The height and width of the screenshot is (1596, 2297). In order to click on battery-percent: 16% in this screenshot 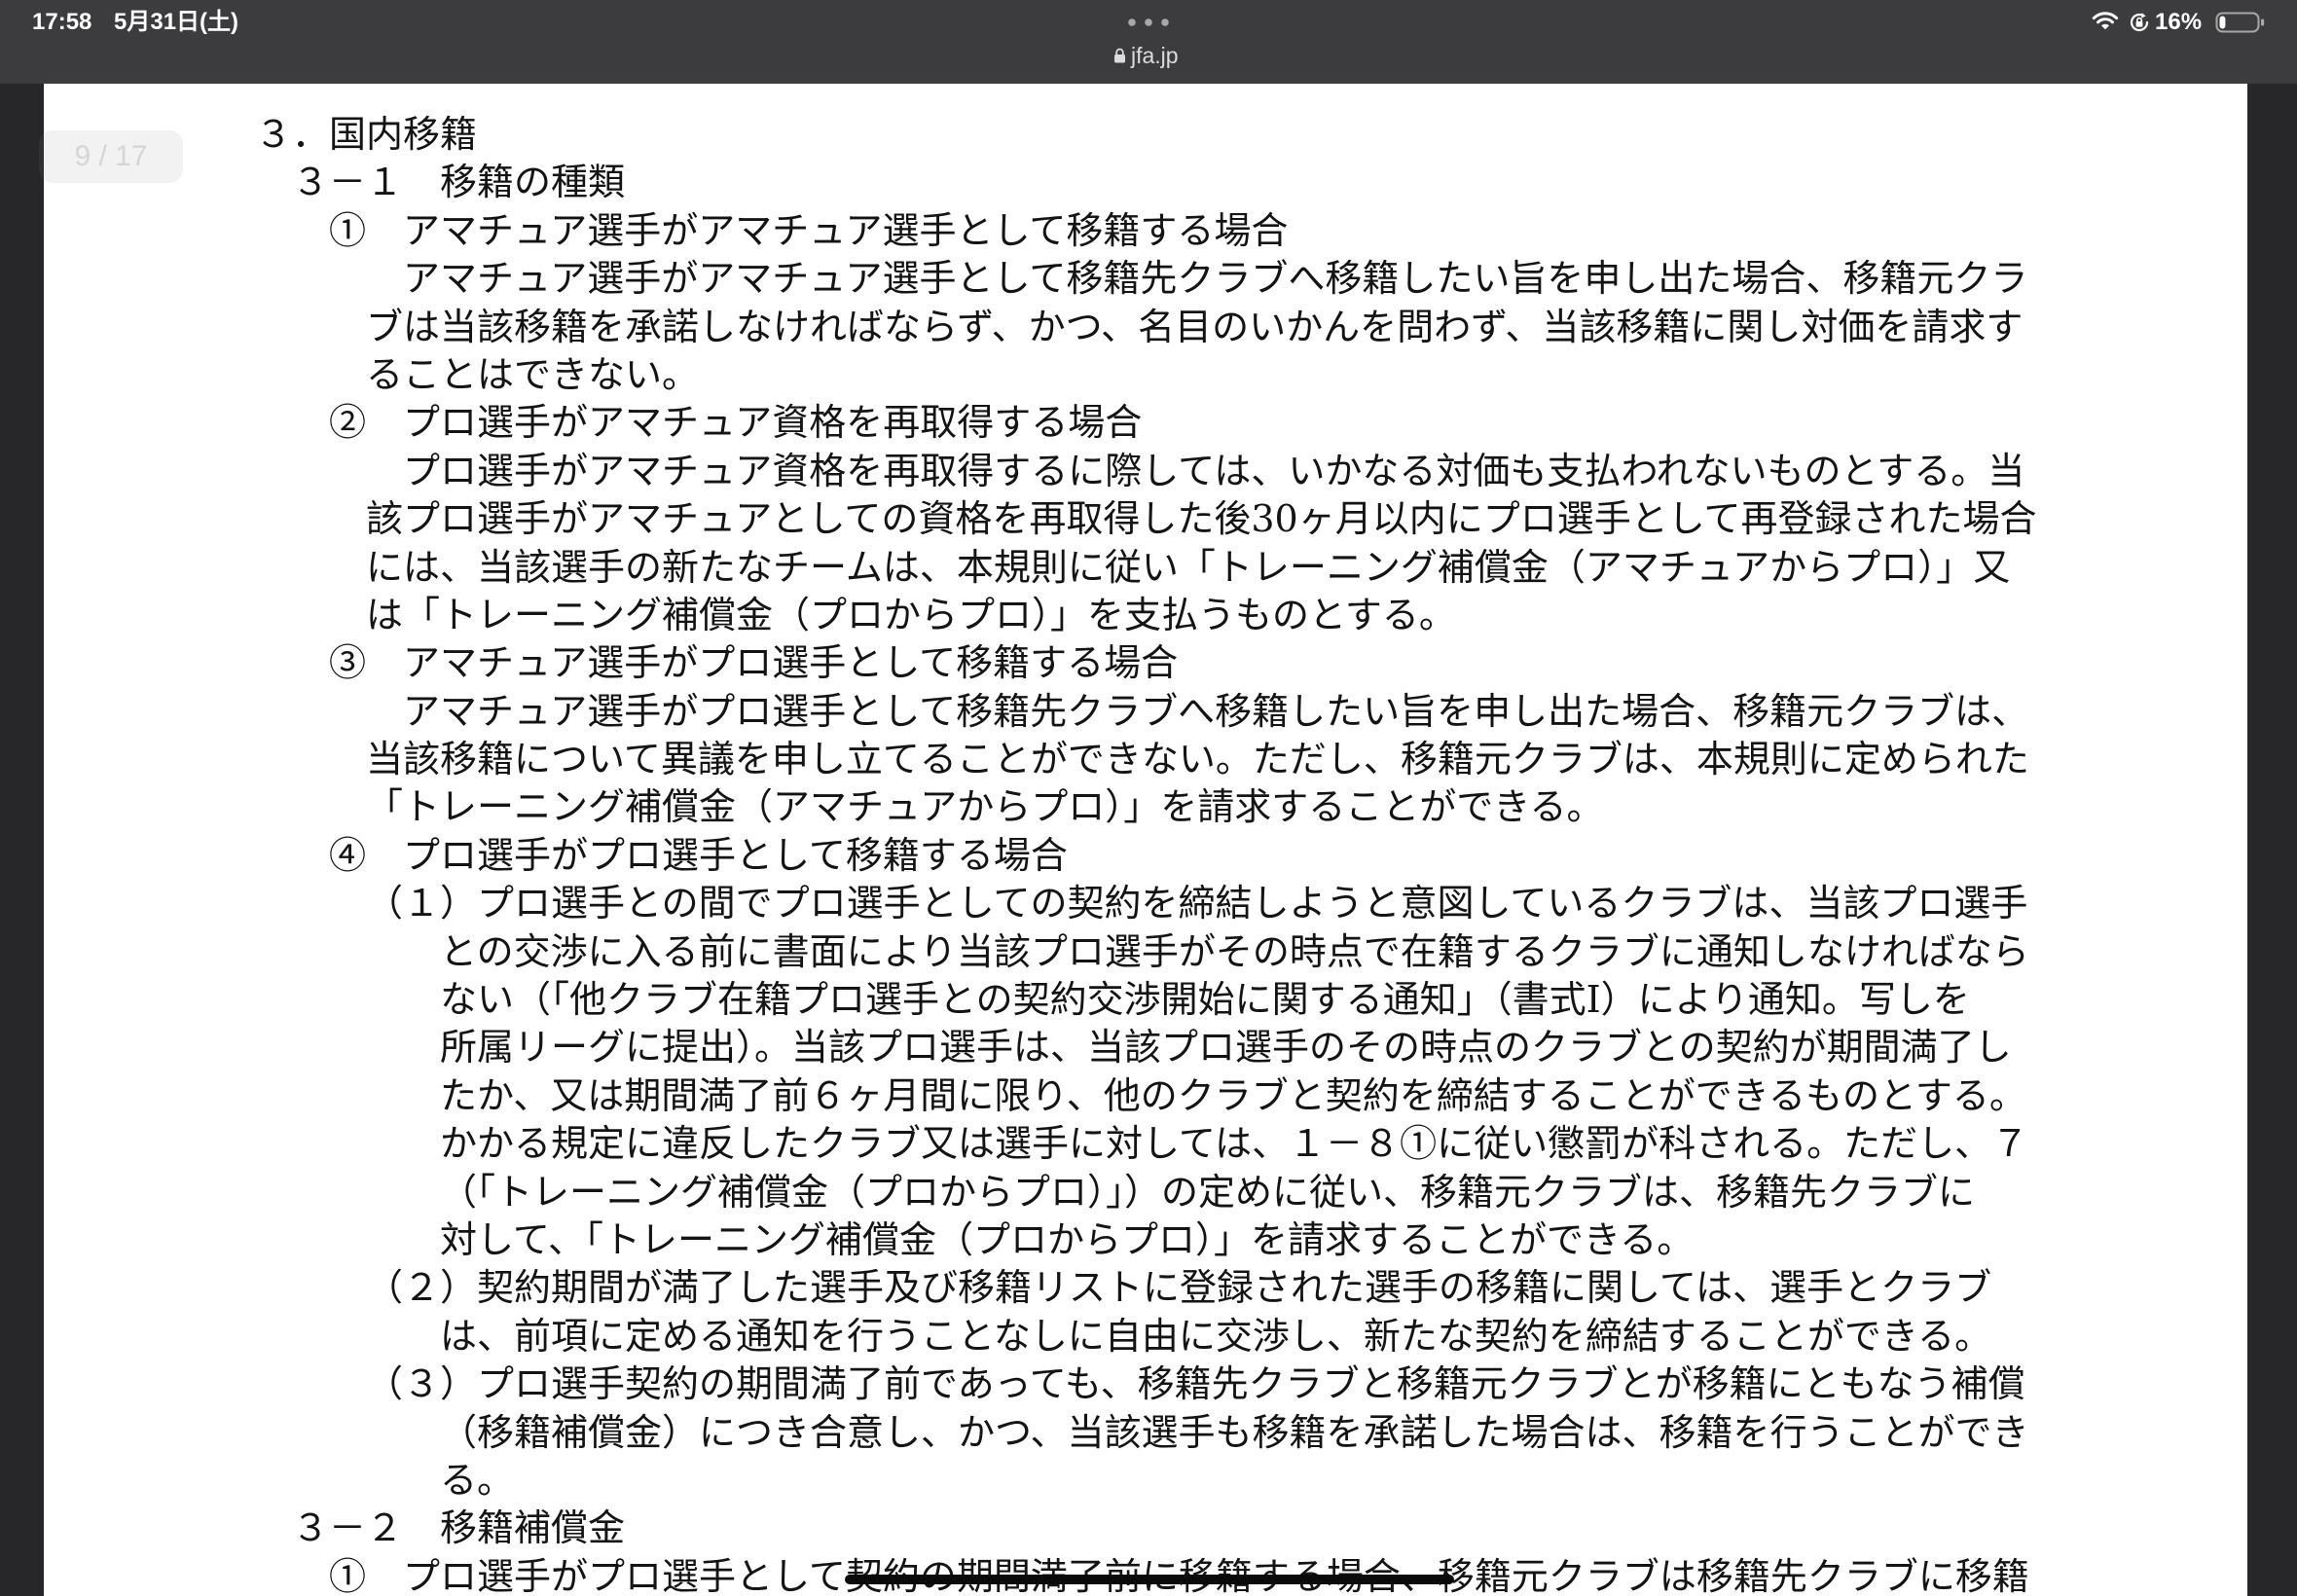, I will do `click(2179, 22)`.